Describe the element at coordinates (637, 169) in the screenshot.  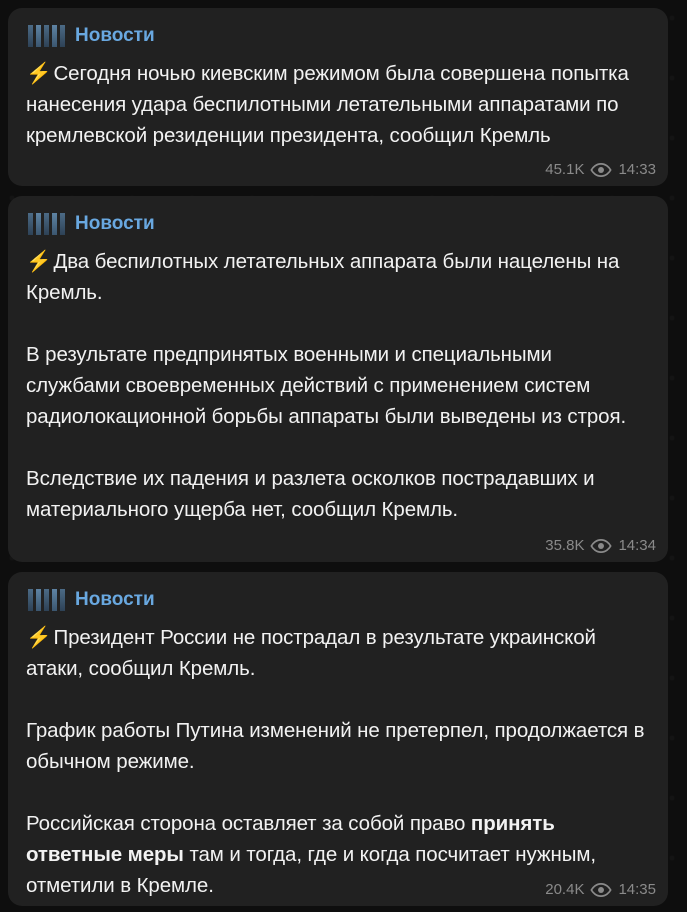
I see `message-time: 14:33` at that location.